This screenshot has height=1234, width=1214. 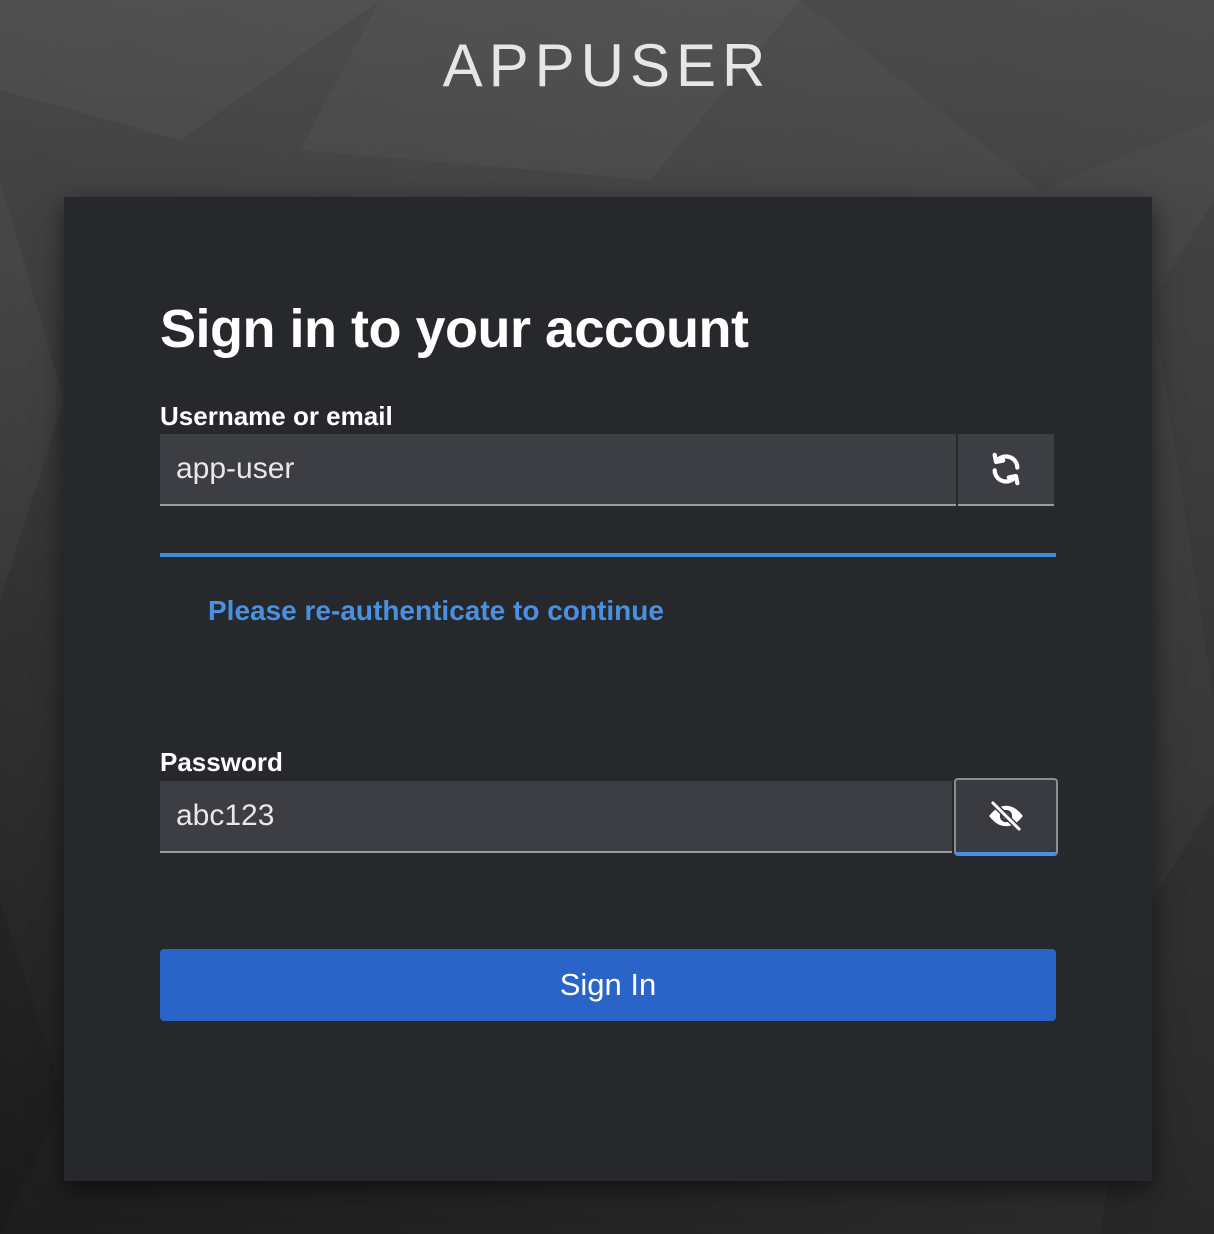 What do you see at coordinates (454, 329) in the screenshot?
I see `page-title: Sign in to your account` at bounding box center [454, 329].